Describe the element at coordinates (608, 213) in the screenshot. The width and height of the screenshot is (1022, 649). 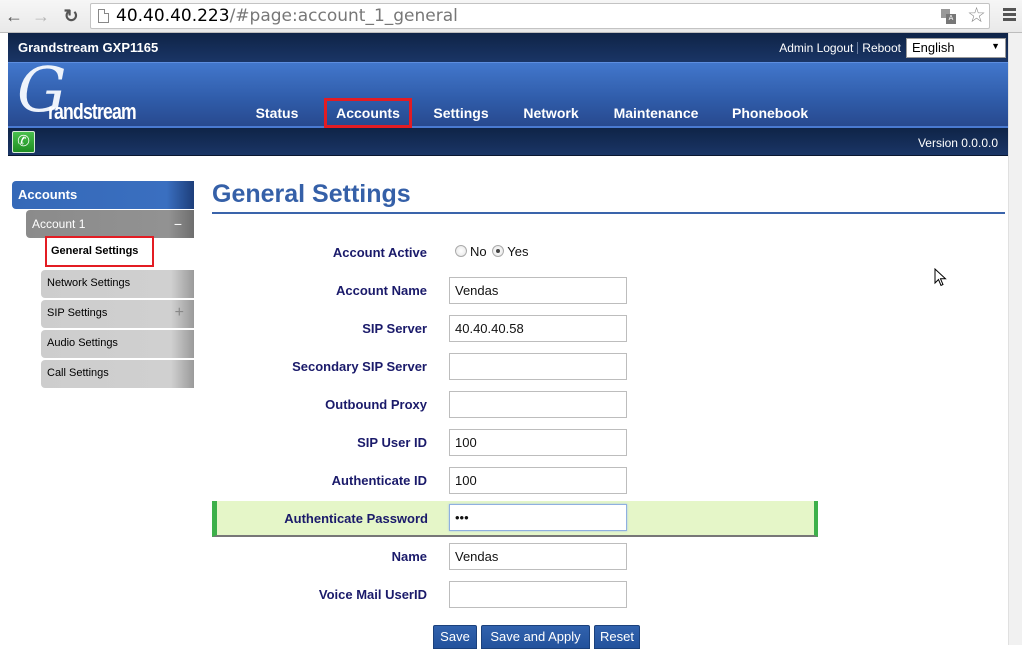
I see `title-divider` at that location.